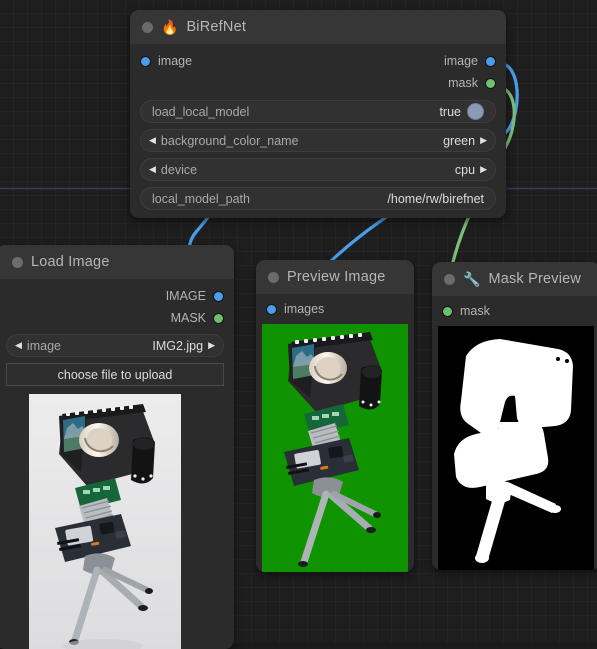  Describe the element at coordinates (201, 111) in the screenshot. I see `widget-load-local-model-label: load_local_model` at that location.